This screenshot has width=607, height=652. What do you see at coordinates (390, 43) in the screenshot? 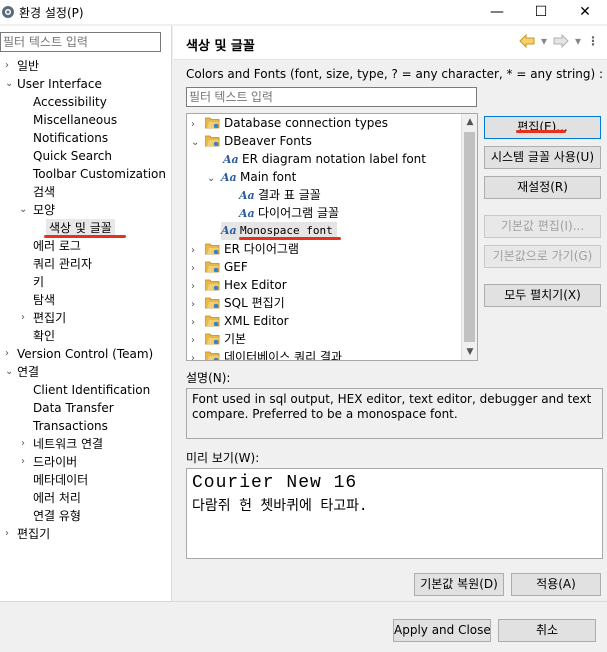
I see `page-header: 색상 및 글꼴 ▾ ▾ ⋮` at bounding box center [390, 43].